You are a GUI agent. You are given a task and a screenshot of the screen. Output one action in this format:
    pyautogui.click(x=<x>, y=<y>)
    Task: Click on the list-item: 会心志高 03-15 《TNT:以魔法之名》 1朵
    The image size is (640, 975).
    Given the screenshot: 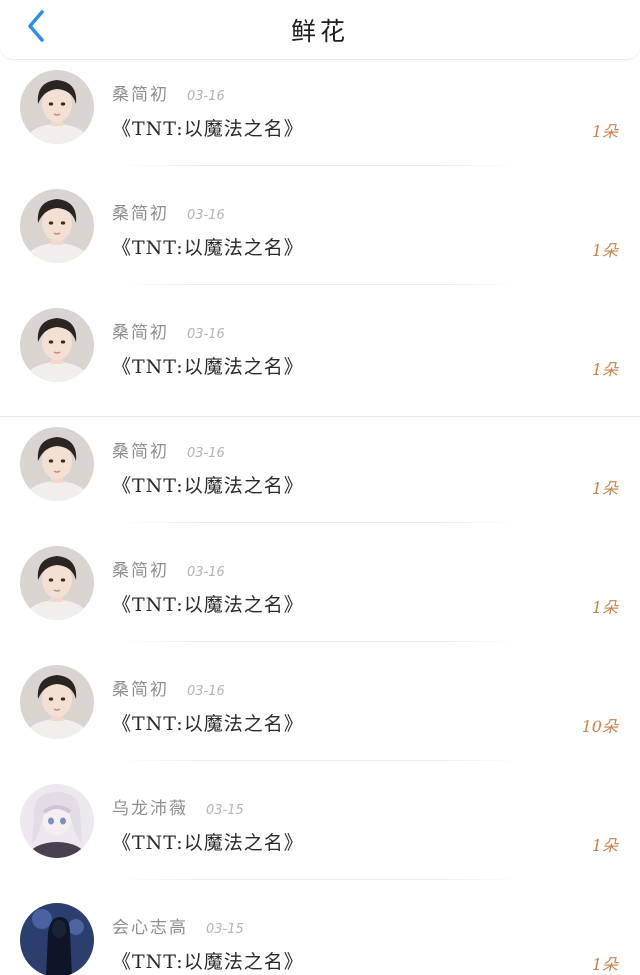 What is the action you would take?
    pyautogui.click(x=320, y=934)
    